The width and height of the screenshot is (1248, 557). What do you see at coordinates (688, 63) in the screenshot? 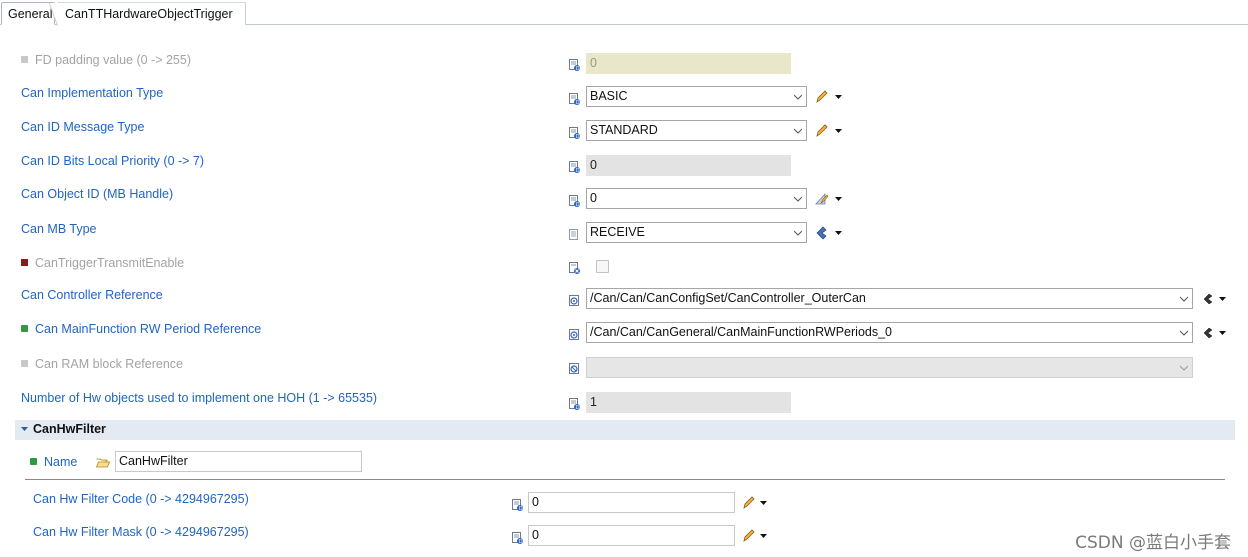
I see `fd-padding-field: 0` at bounding box center [688, 63].